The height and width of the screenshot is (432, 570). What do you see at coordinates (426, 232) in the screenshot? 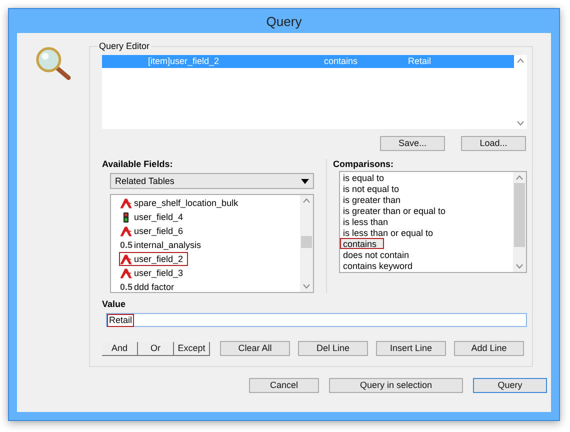
I see `comparison-item: is less than or equal to` at bounding box center [426, 232].